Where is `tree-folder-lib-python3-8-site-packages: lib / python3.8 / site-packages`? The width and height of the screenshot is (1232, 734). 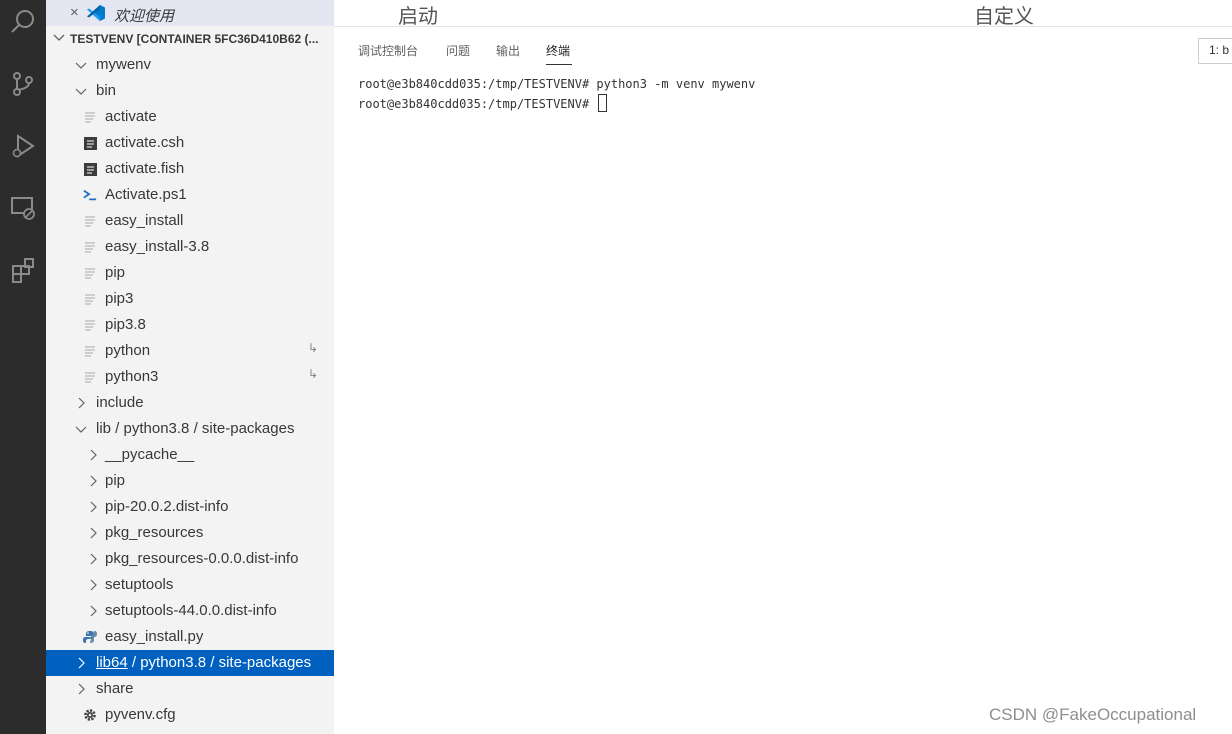
tree-folder-lib-python3-8-site-packages: lib / python3.8 / site-packages is located at coordinates (190, 429).